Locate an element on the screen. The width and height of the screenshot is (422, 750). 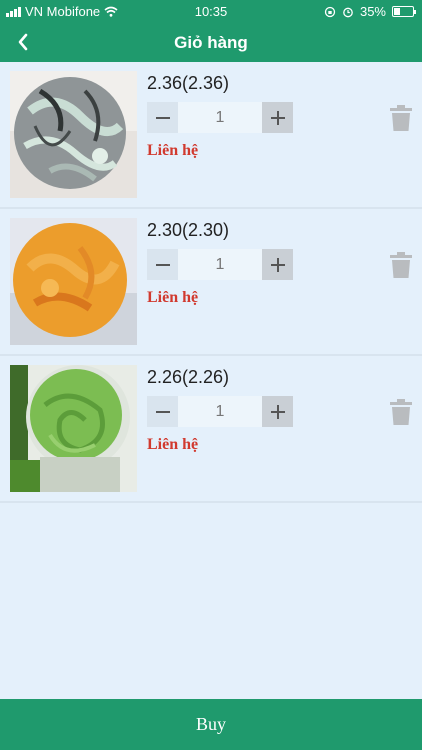
status-right: 35% is located at coordinates (370, 11).